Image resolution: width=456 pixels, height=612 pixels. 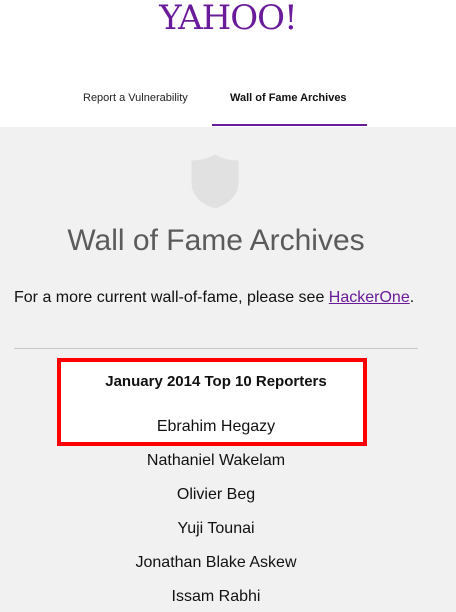 What do you see at coordinates (412, 297) in the screenshot?
I see `intro-end: .` at bounding box center [412, 297].